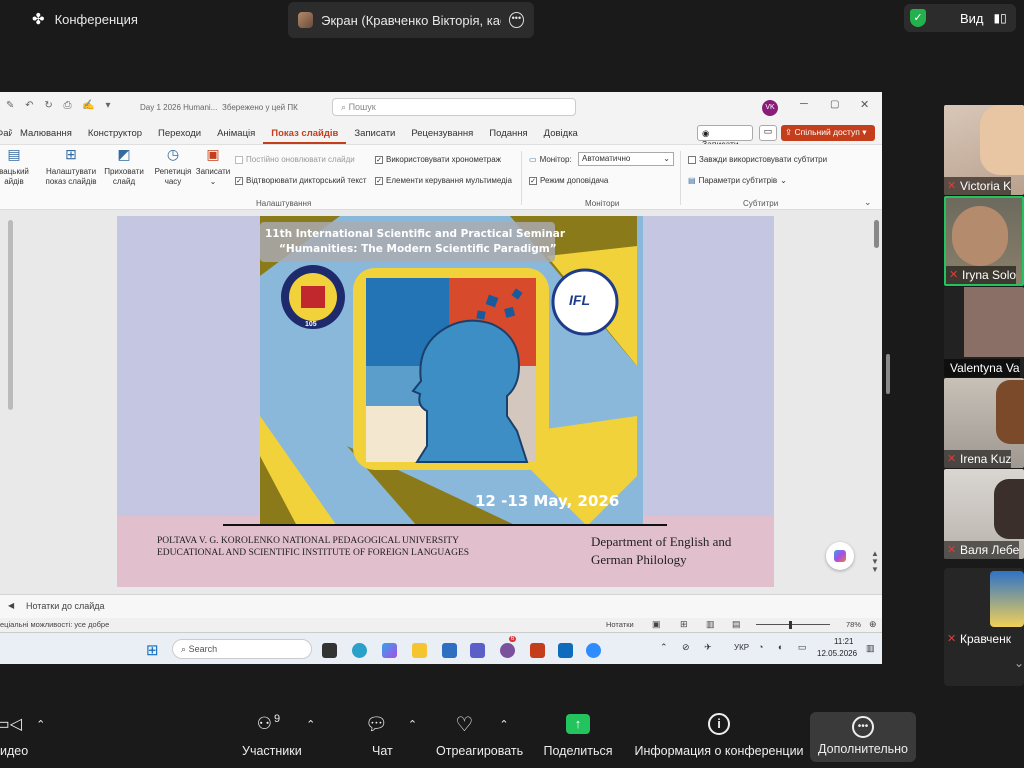  Describe the element at coordinates (115, 133) in the screenshot. I see `tab-design: Конструктор` at that location.